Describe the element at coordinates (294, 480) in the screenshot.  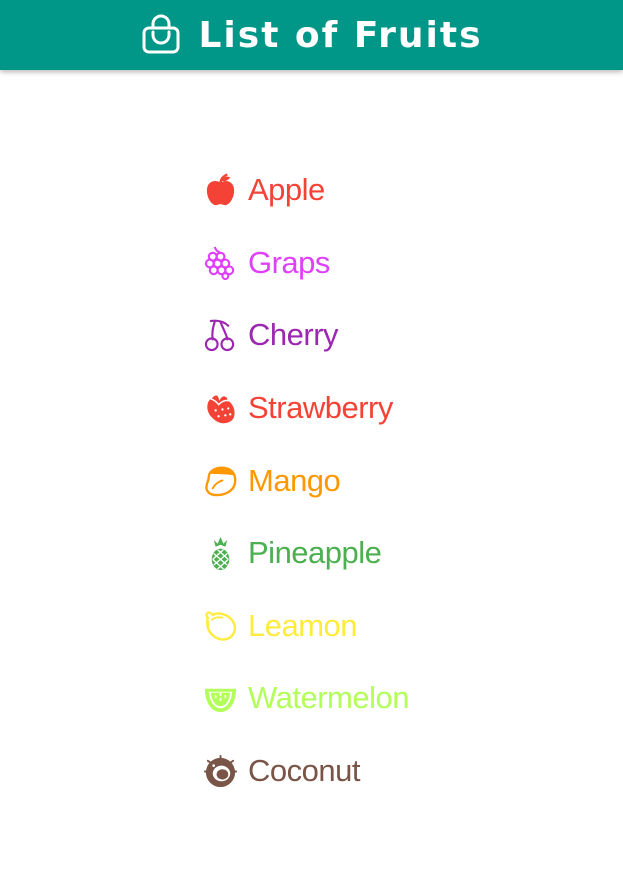
I see `fruit-label-mango: Mango` at that location.